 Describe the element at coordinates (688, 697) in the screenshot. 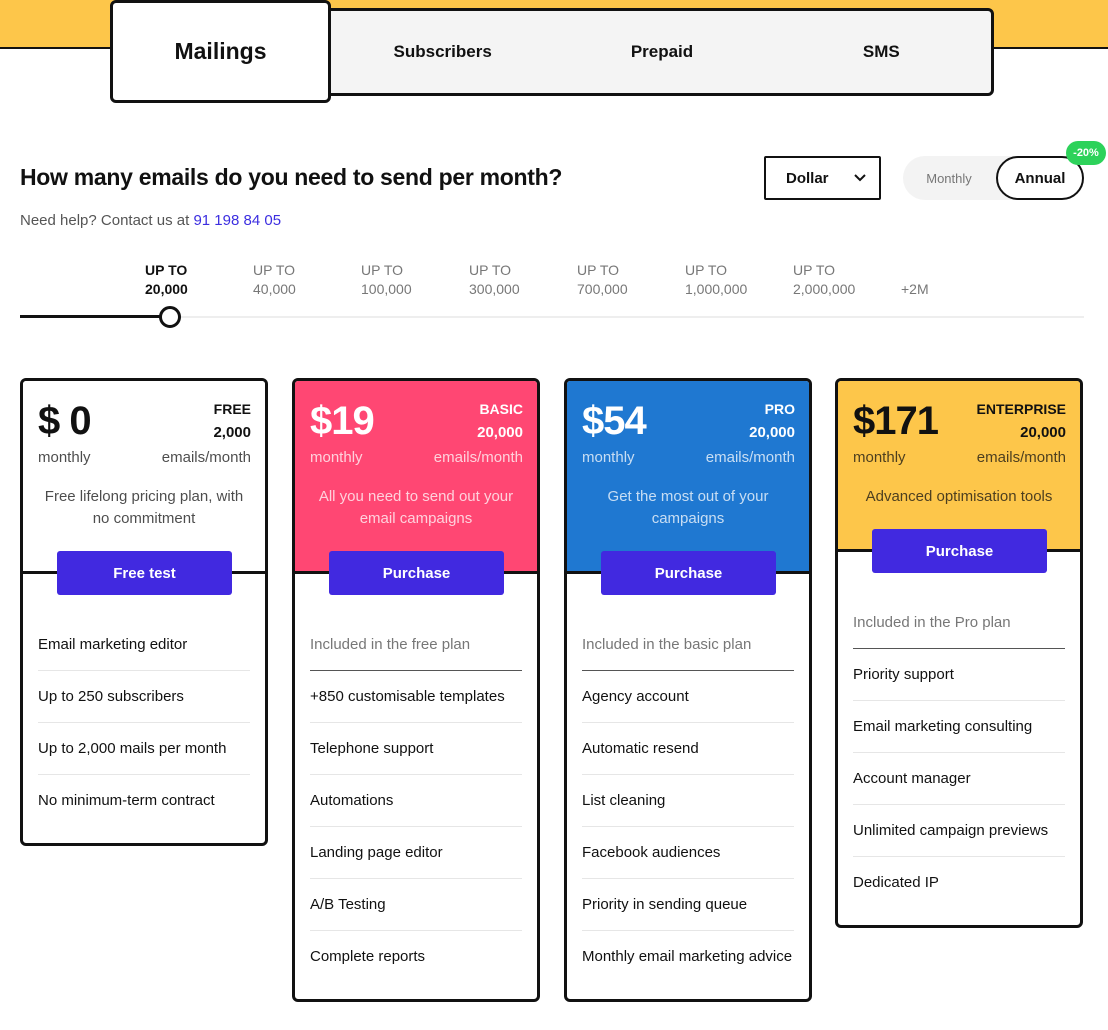

I see `feature-item: Agency account` at that location.